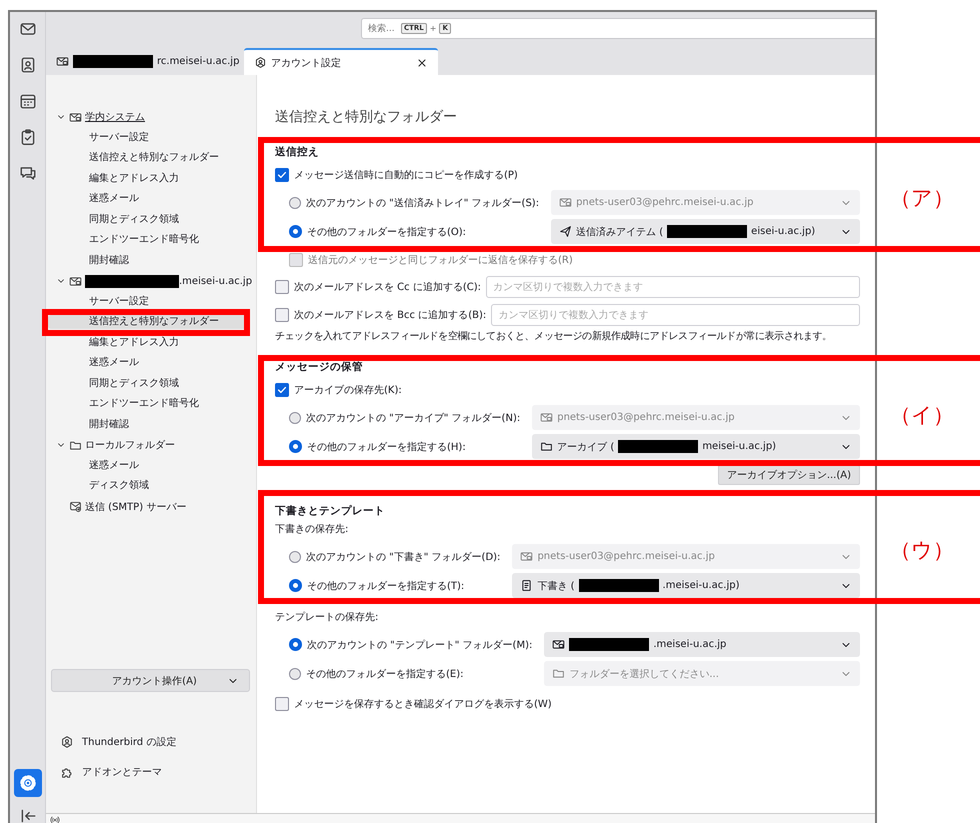  Describe the element at coordinates (327, 617) in the screenshot. I see `field-label: テンプレートの保存先:` at that location.